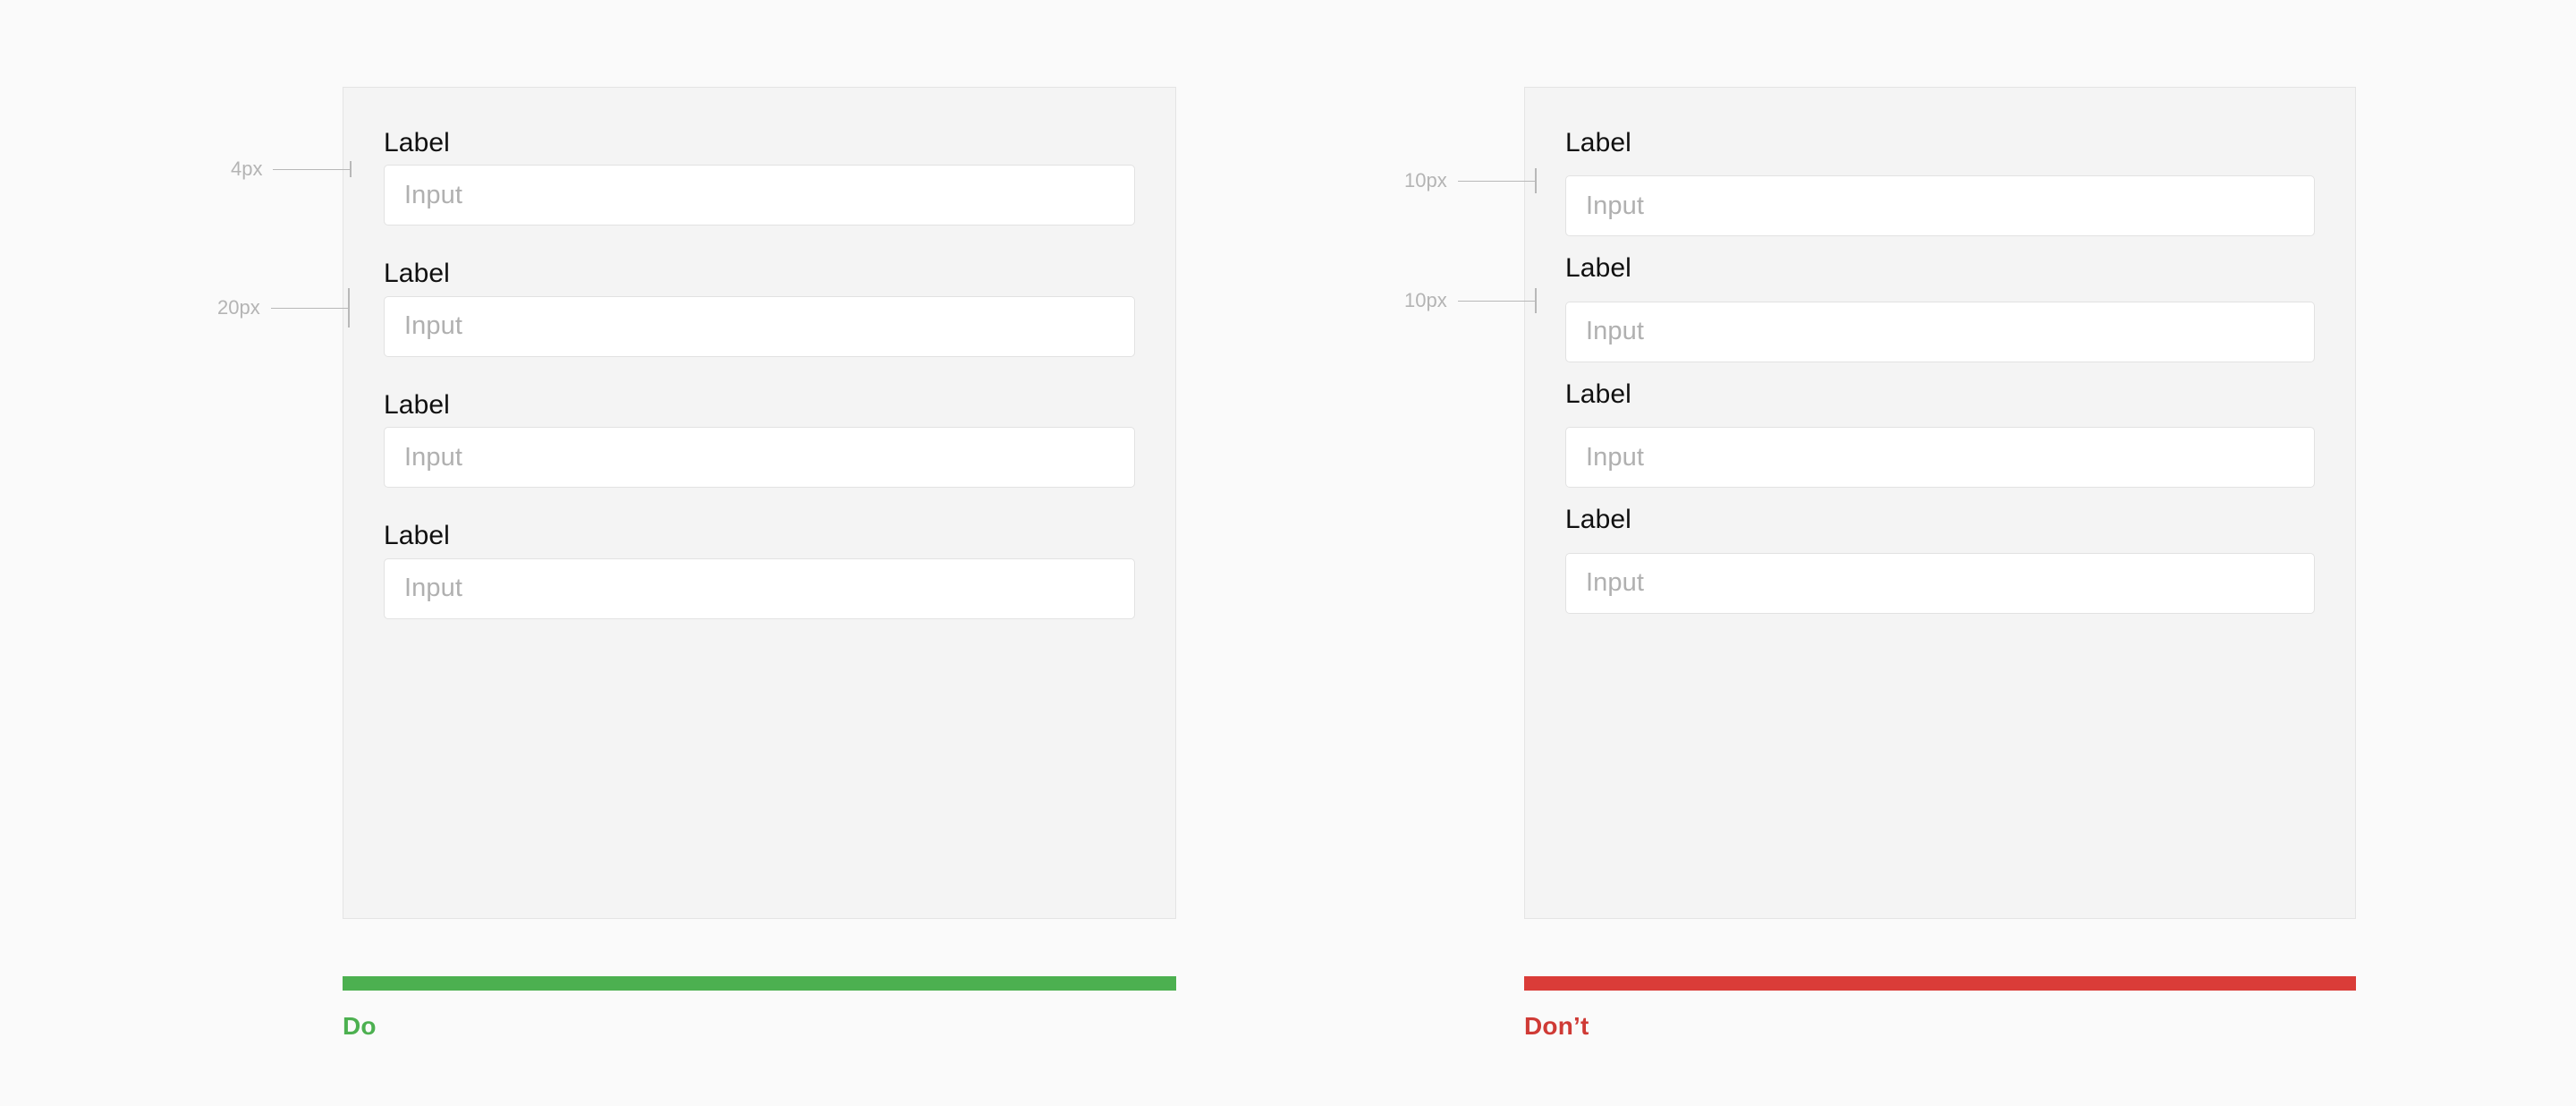 This screenshot has width=2576, height=1106. What do you see at coordinates (1940, 983) in the screenshot?
I see `dont-accent-bar` at bounding box center [1940, 983].